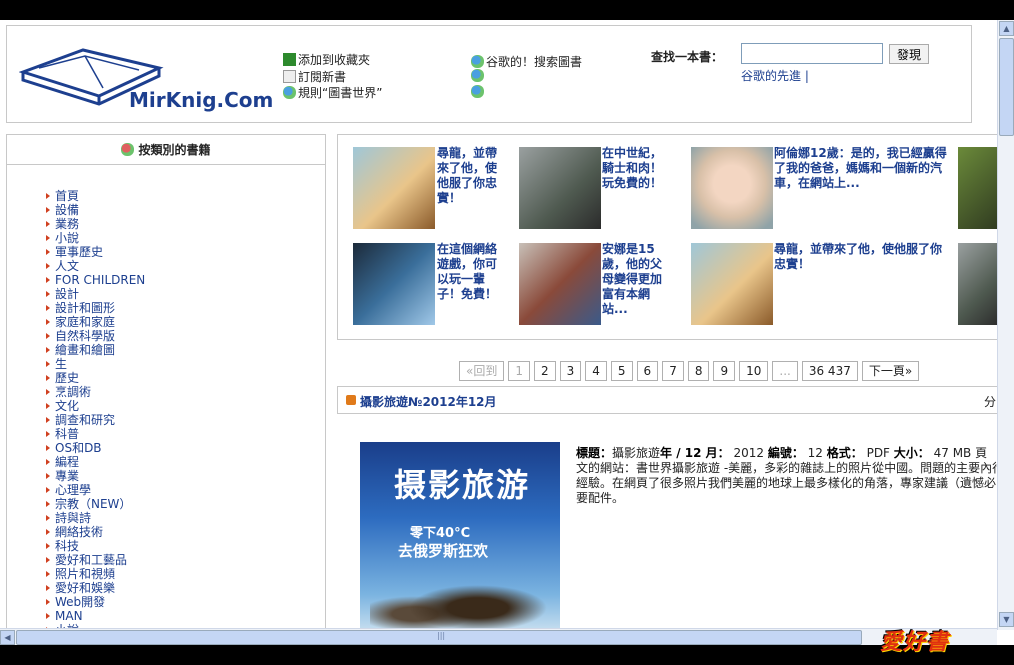 This screenshot has width=1014, height=665. Describe the element at coordinates (754, 371) in the screenshot. I see `page-link: 10` at that location.